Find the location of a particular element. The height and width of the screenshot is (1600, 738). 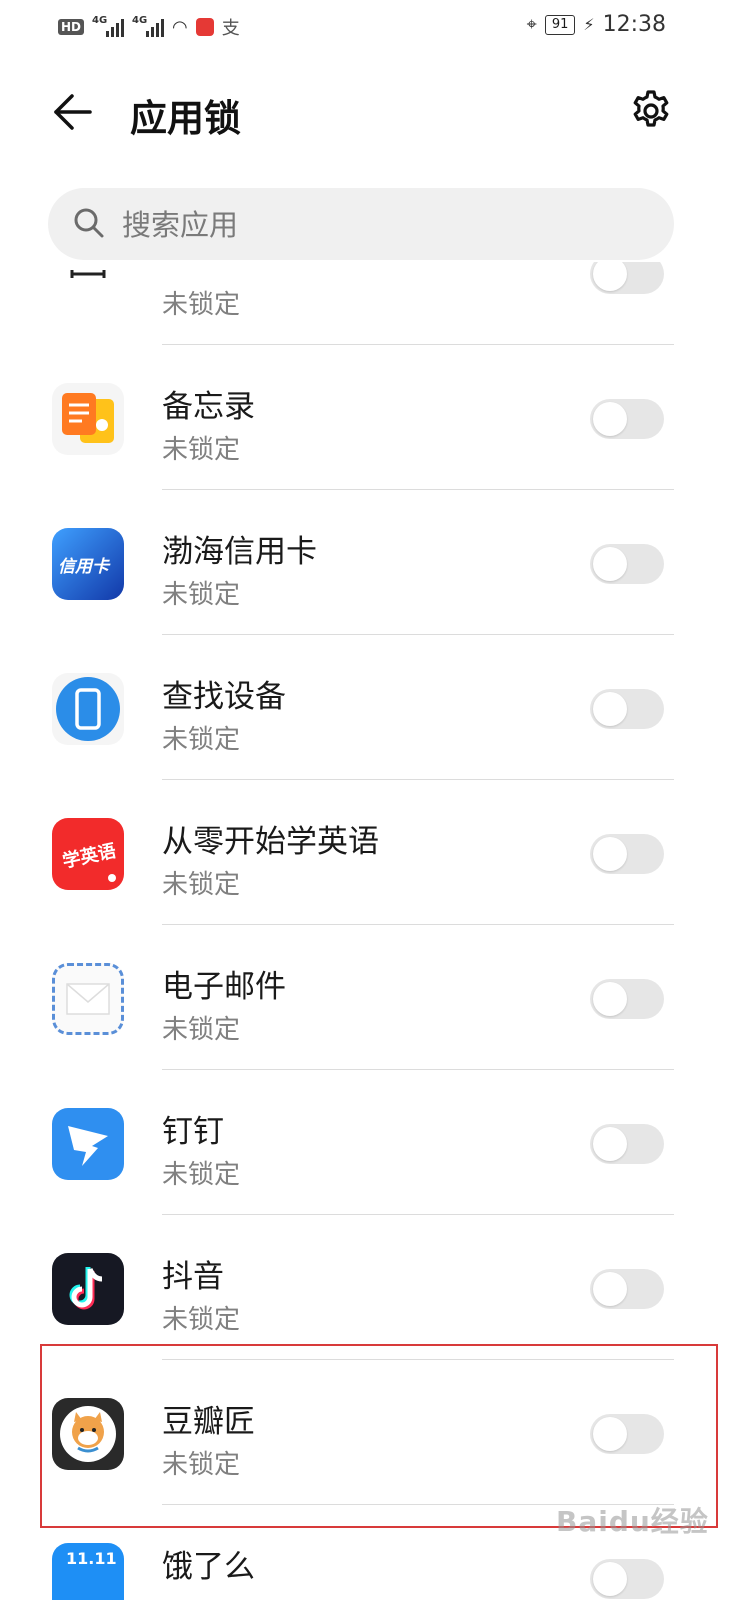

app-name: 钉钉 is located at coordinates (193, 1132).